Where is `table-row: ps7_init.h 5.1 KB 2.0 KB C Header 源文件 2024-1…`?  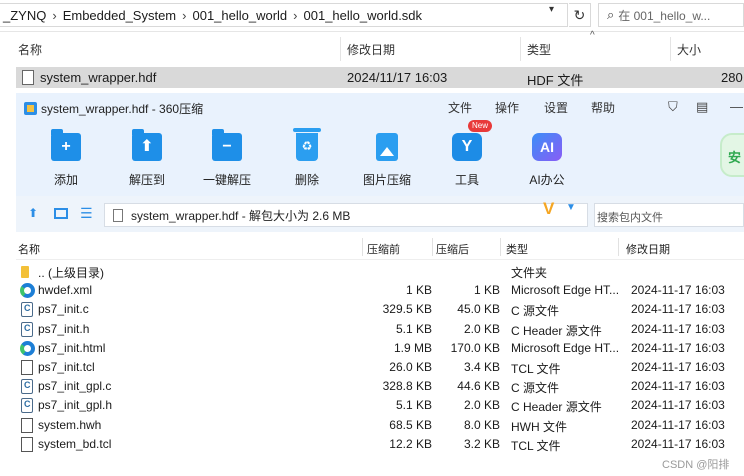 table-row: ps7_init.h 5.1 KB 2.0 KB C Header 源文件 2024-1… is located at coordinates (380, 329).